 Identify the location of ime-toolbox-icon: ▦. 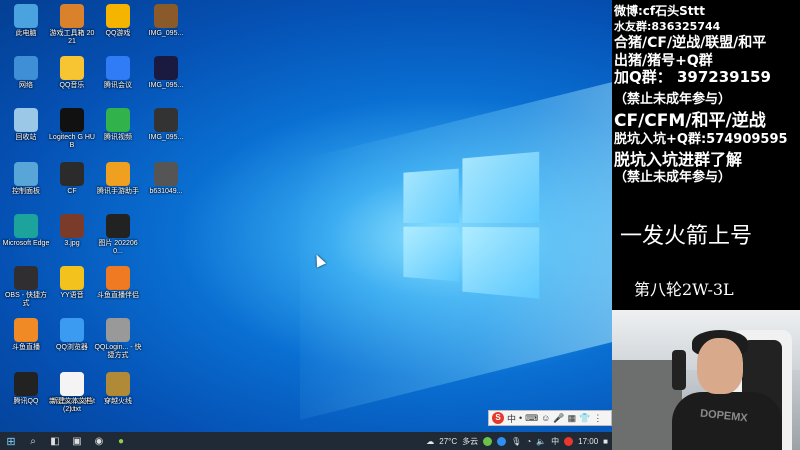
(572, 418).